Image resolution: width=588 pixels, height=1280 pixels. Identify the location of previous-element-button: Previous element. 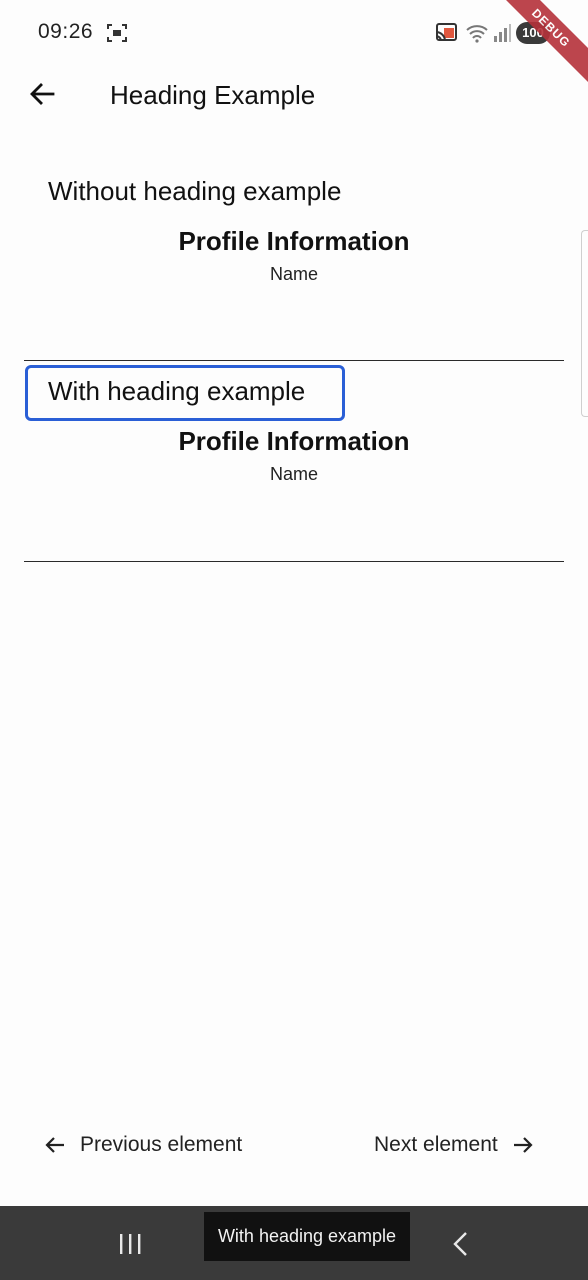
(143, 1145).